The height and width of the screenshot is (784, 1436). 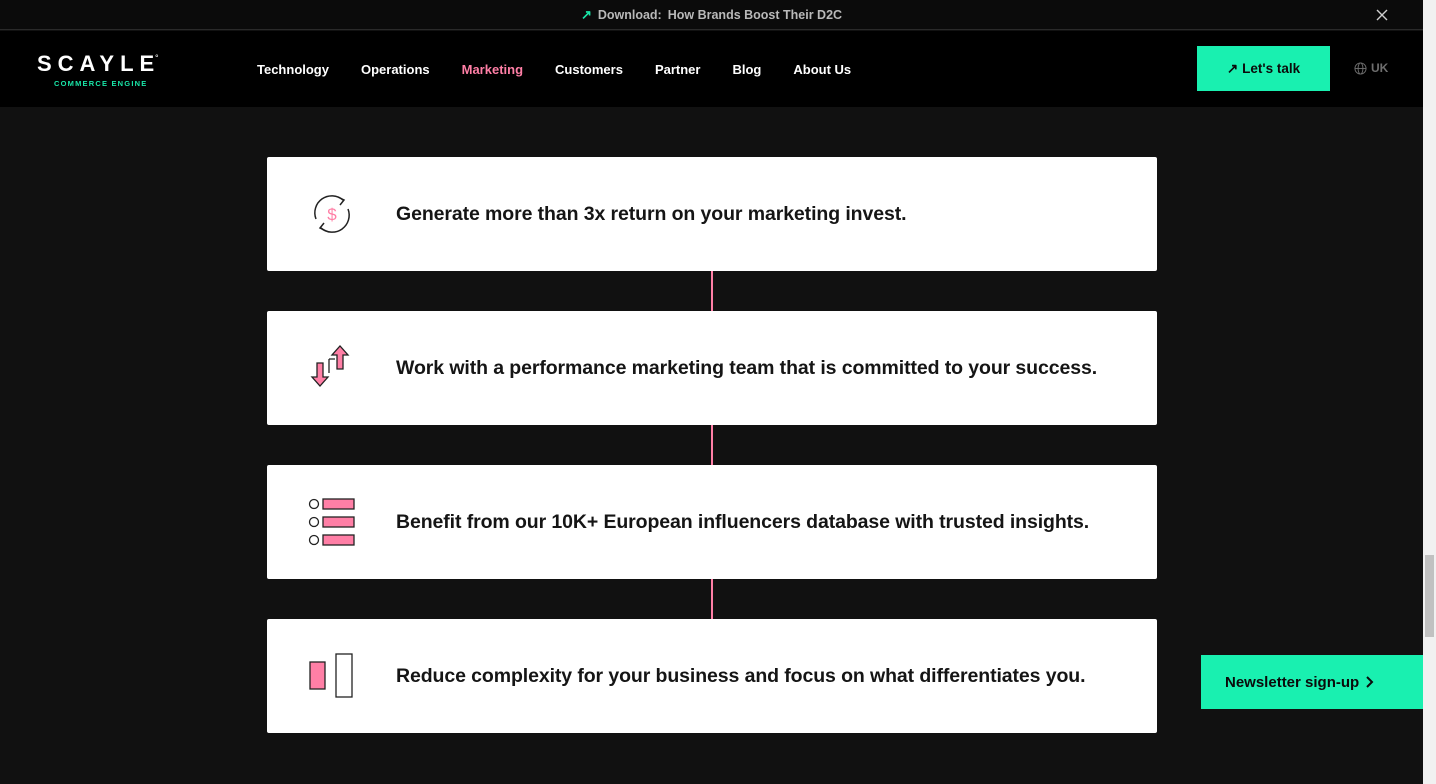 I want to click on nav-item-technology: Technology, so click(x=293, y=69).